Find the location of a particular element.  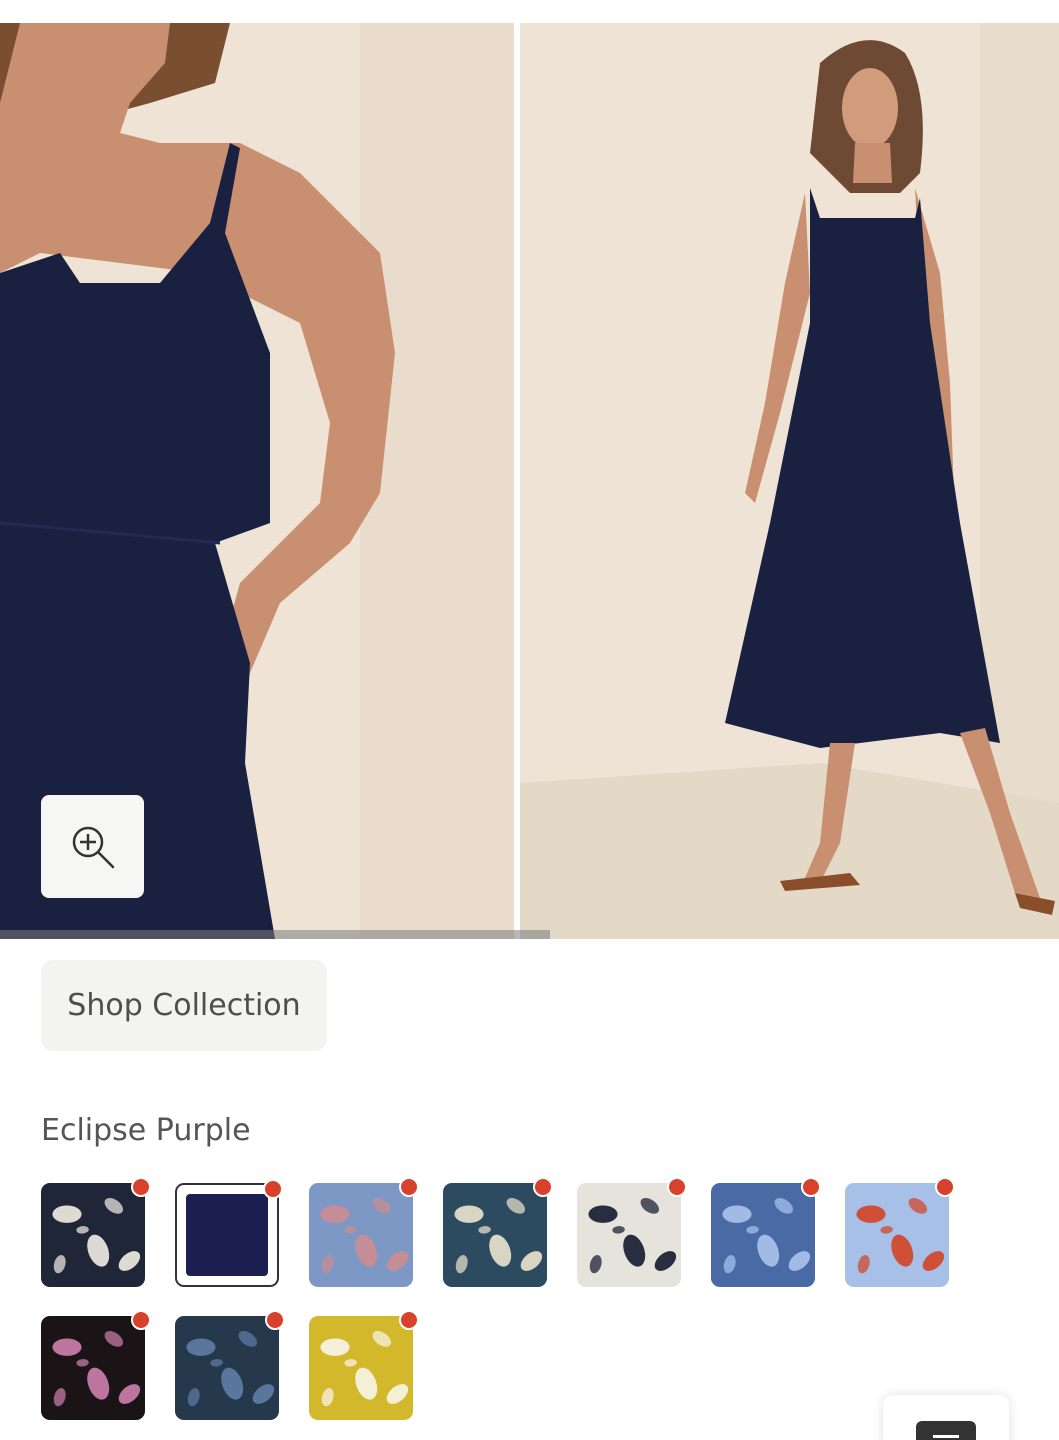

zoom-in-icon is located at coordinates (93, 847).